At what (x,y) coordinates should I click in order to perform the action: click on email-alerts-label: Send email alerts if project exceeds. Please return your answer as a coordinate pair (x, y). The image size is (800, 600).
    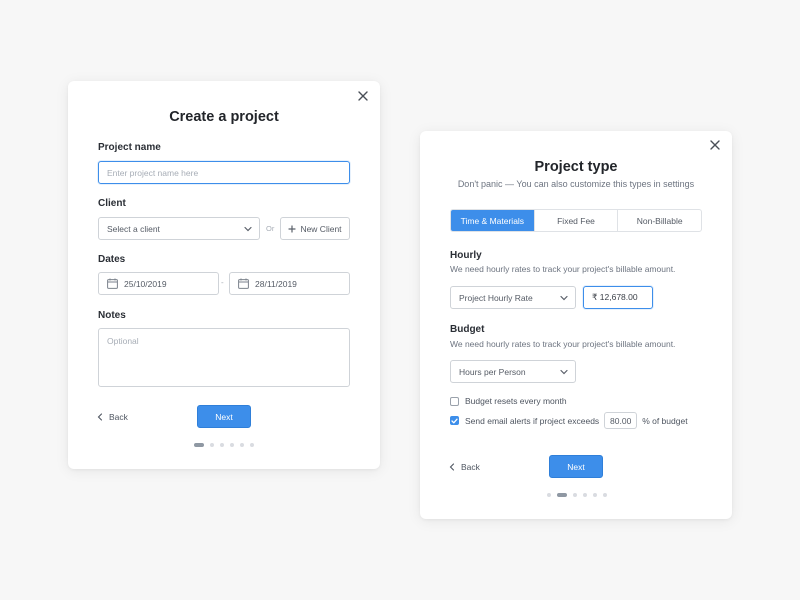
    Looking at the image, I should click on (532, 420).